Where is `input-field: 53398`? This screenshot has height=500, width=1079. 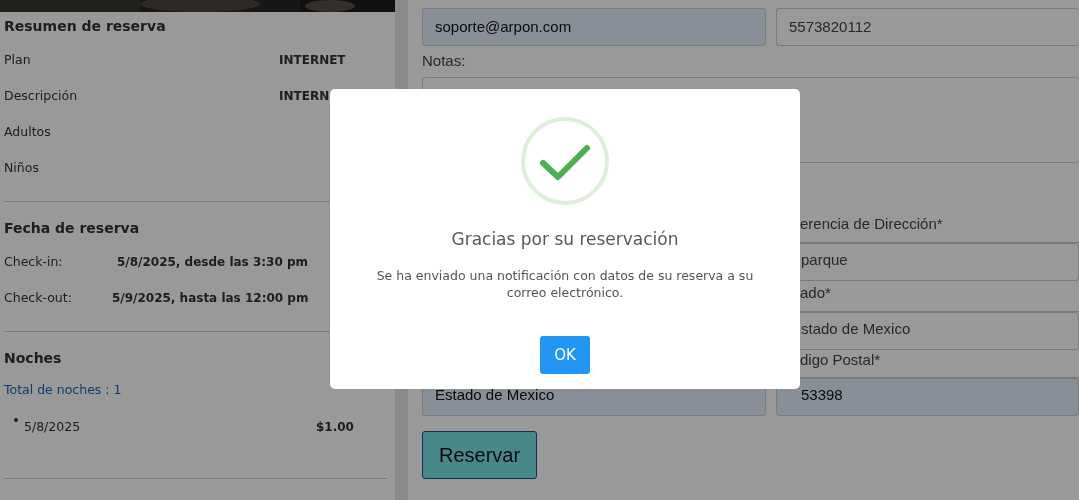
input-field: 53398 is located at coordinates (927, 396).